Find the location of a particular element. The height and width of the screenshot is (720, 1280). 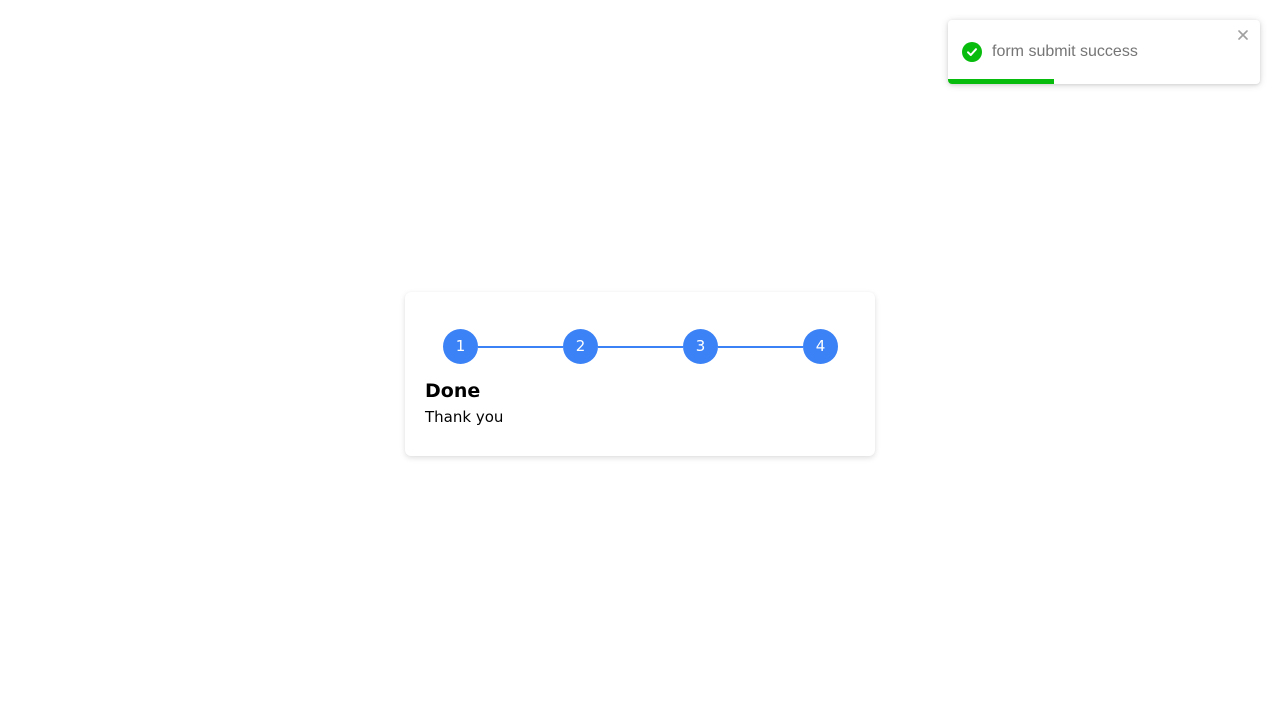

card-title: Done is located at coordinates (453, 391).